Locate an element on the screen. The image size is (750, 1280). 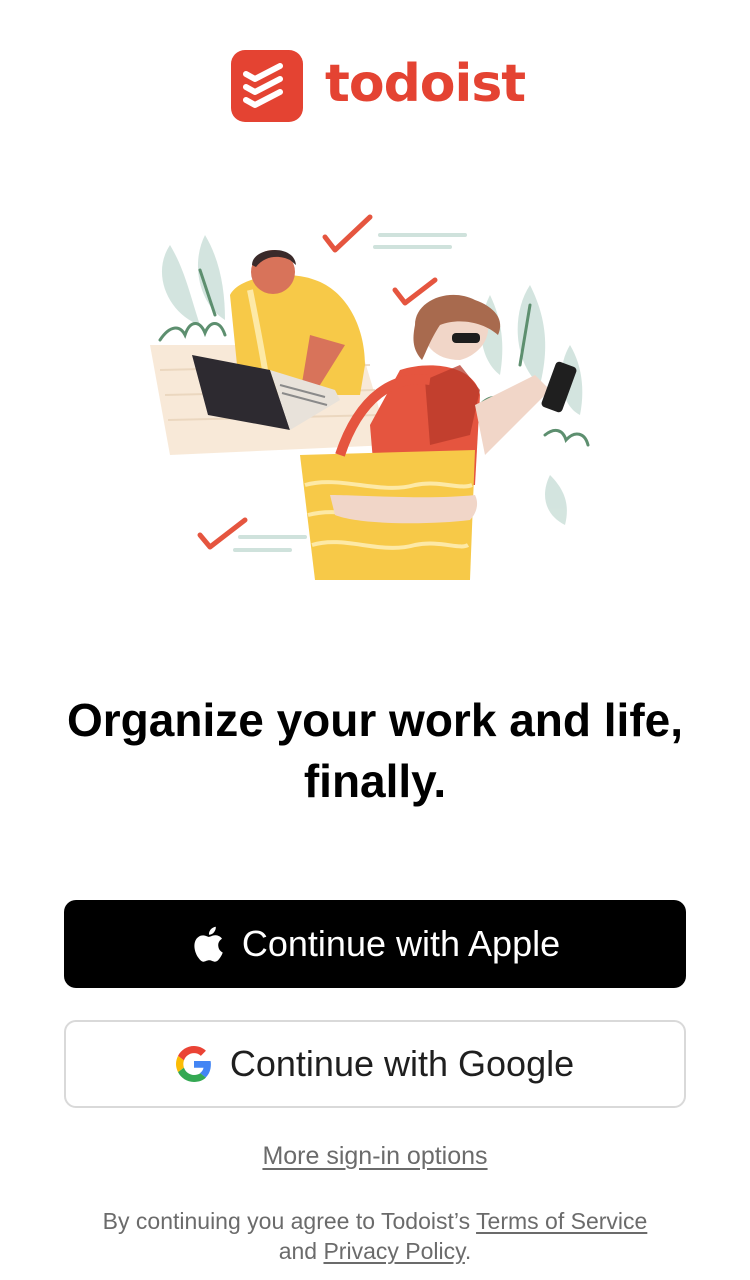
continue-with-google-button: Continue with Google is located at coordinates (375, 1064).